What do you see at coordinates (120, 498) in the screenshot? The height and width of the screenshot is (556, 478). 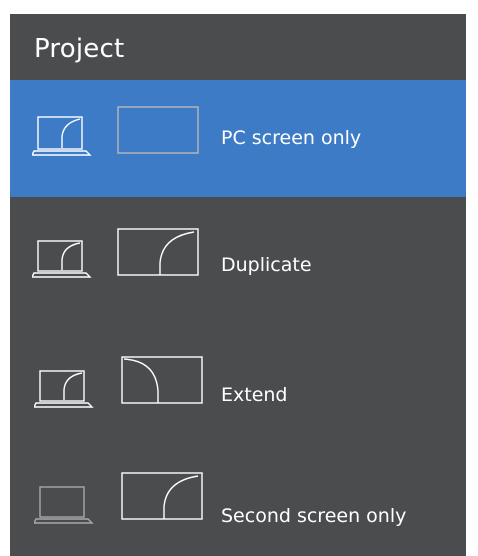 I see `second-screen-only-icon` at bounding box center [120, 498].